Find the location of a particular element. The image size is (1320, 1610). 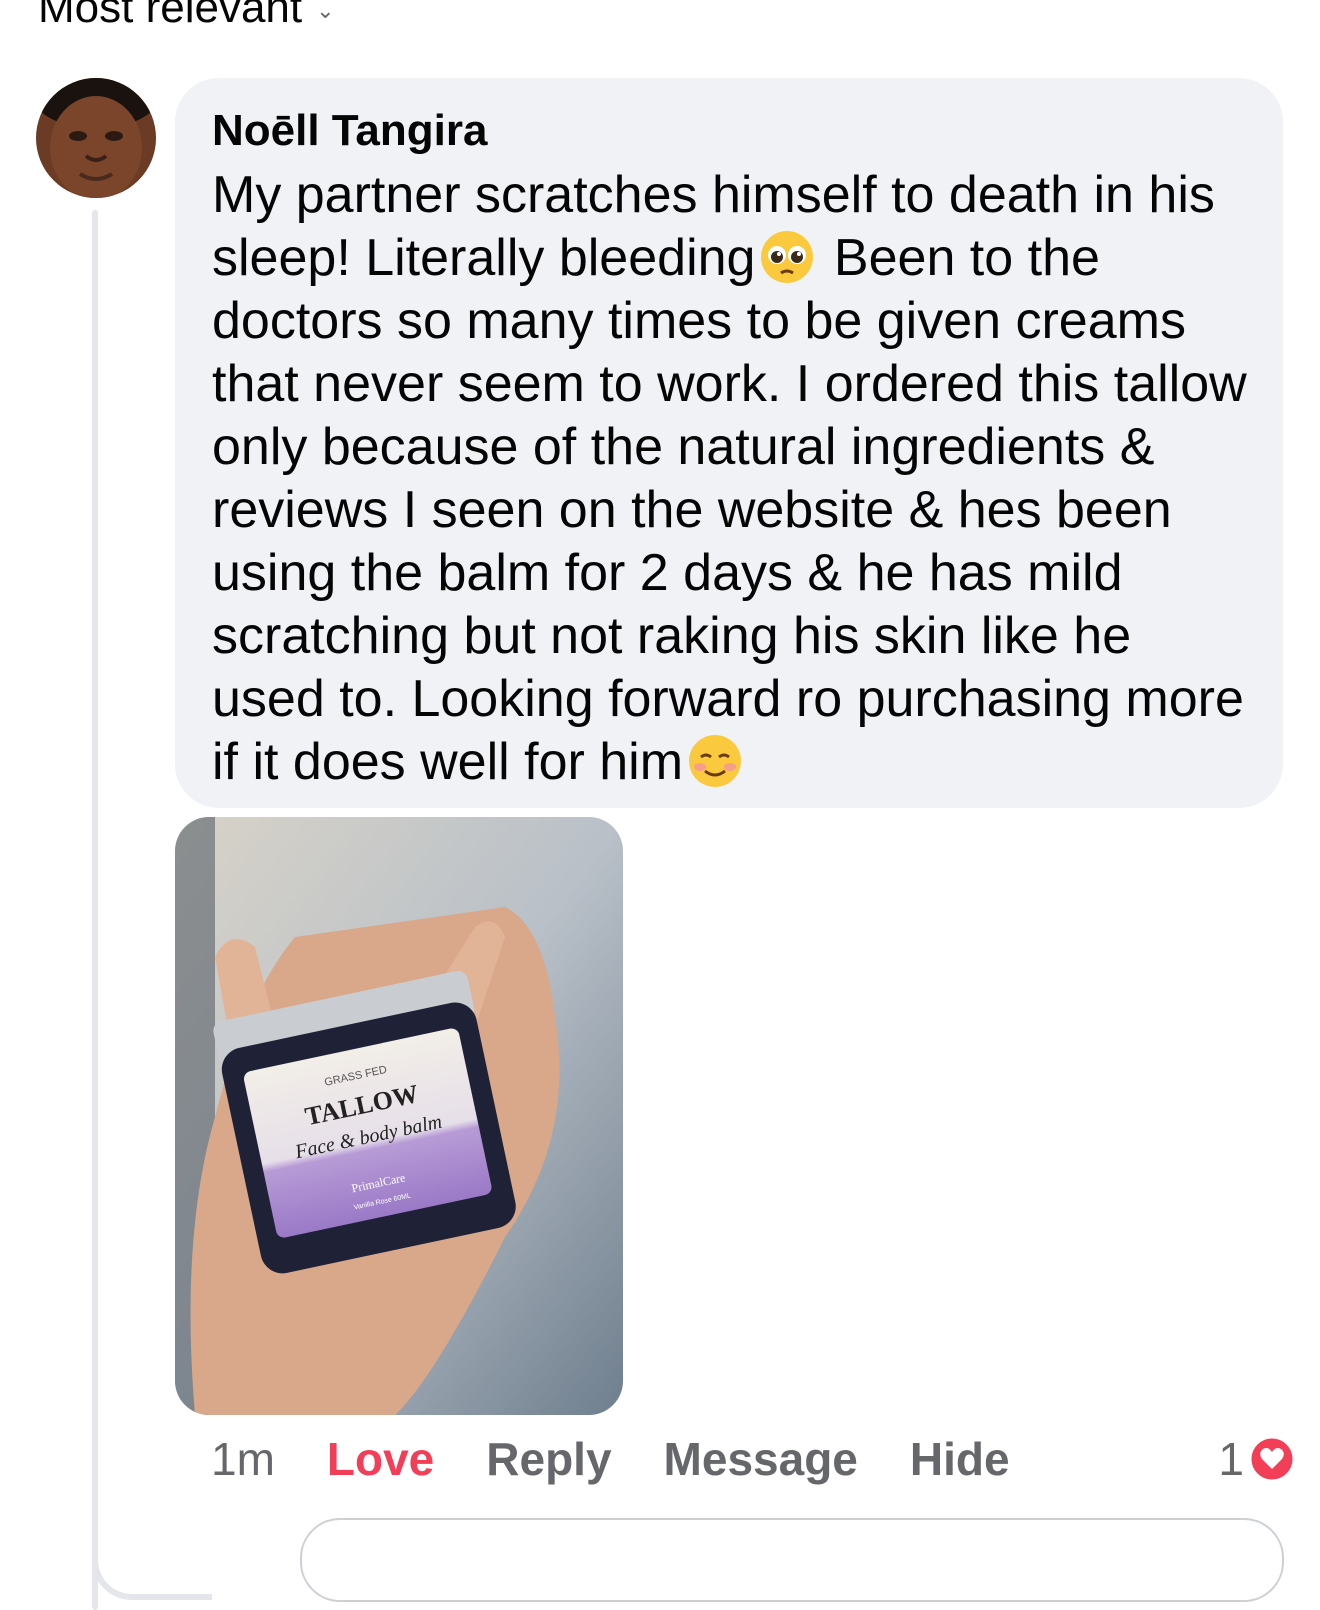

chevron-down-icon: ⌄ is located at coordinates (325, 11).